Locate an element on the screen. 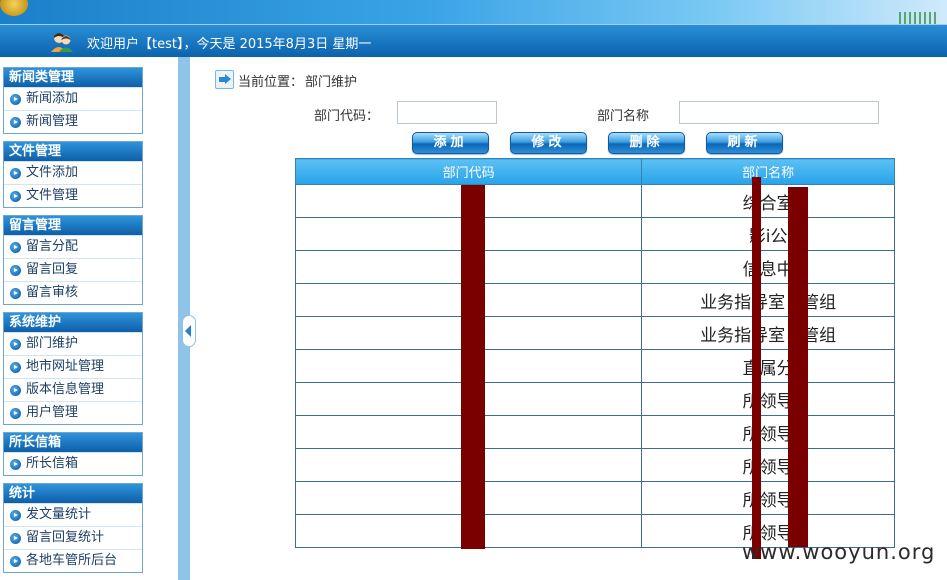 The image size is (947, 580). menu-group-stats: 统计 发文量统计 留言回复统计 各地车管所后台 is located at coordinates (73, 528).